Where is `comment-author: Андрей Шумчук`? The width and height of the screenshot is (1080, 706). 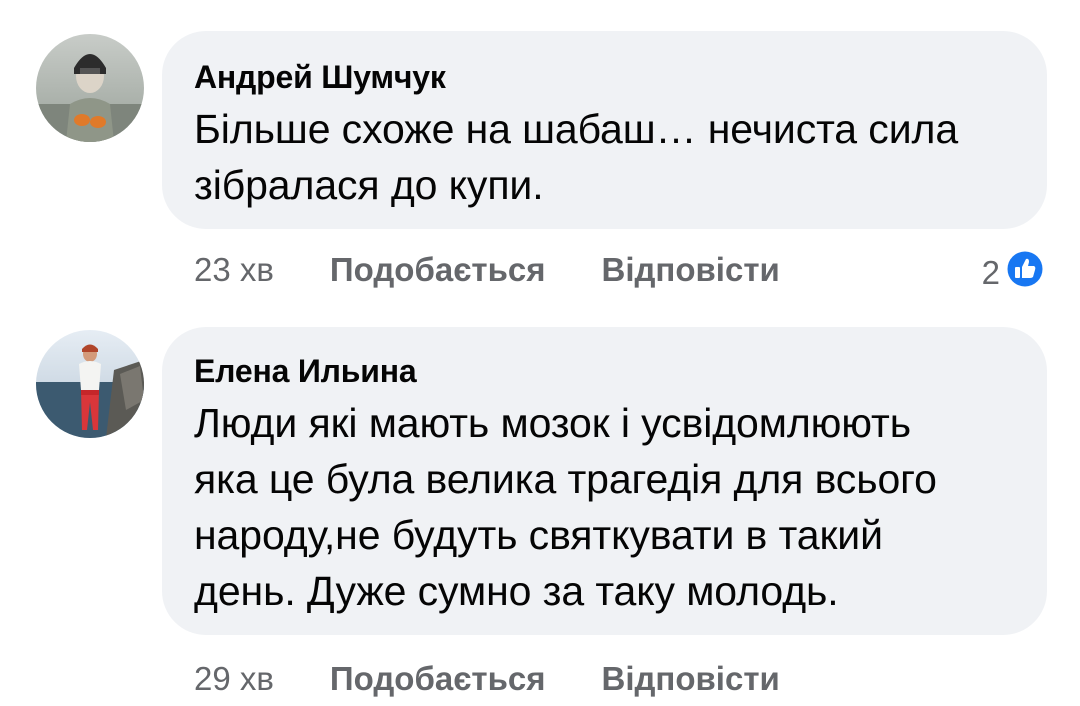 comment-author: Андрей Шумчук is located at coordinates (605, 77).